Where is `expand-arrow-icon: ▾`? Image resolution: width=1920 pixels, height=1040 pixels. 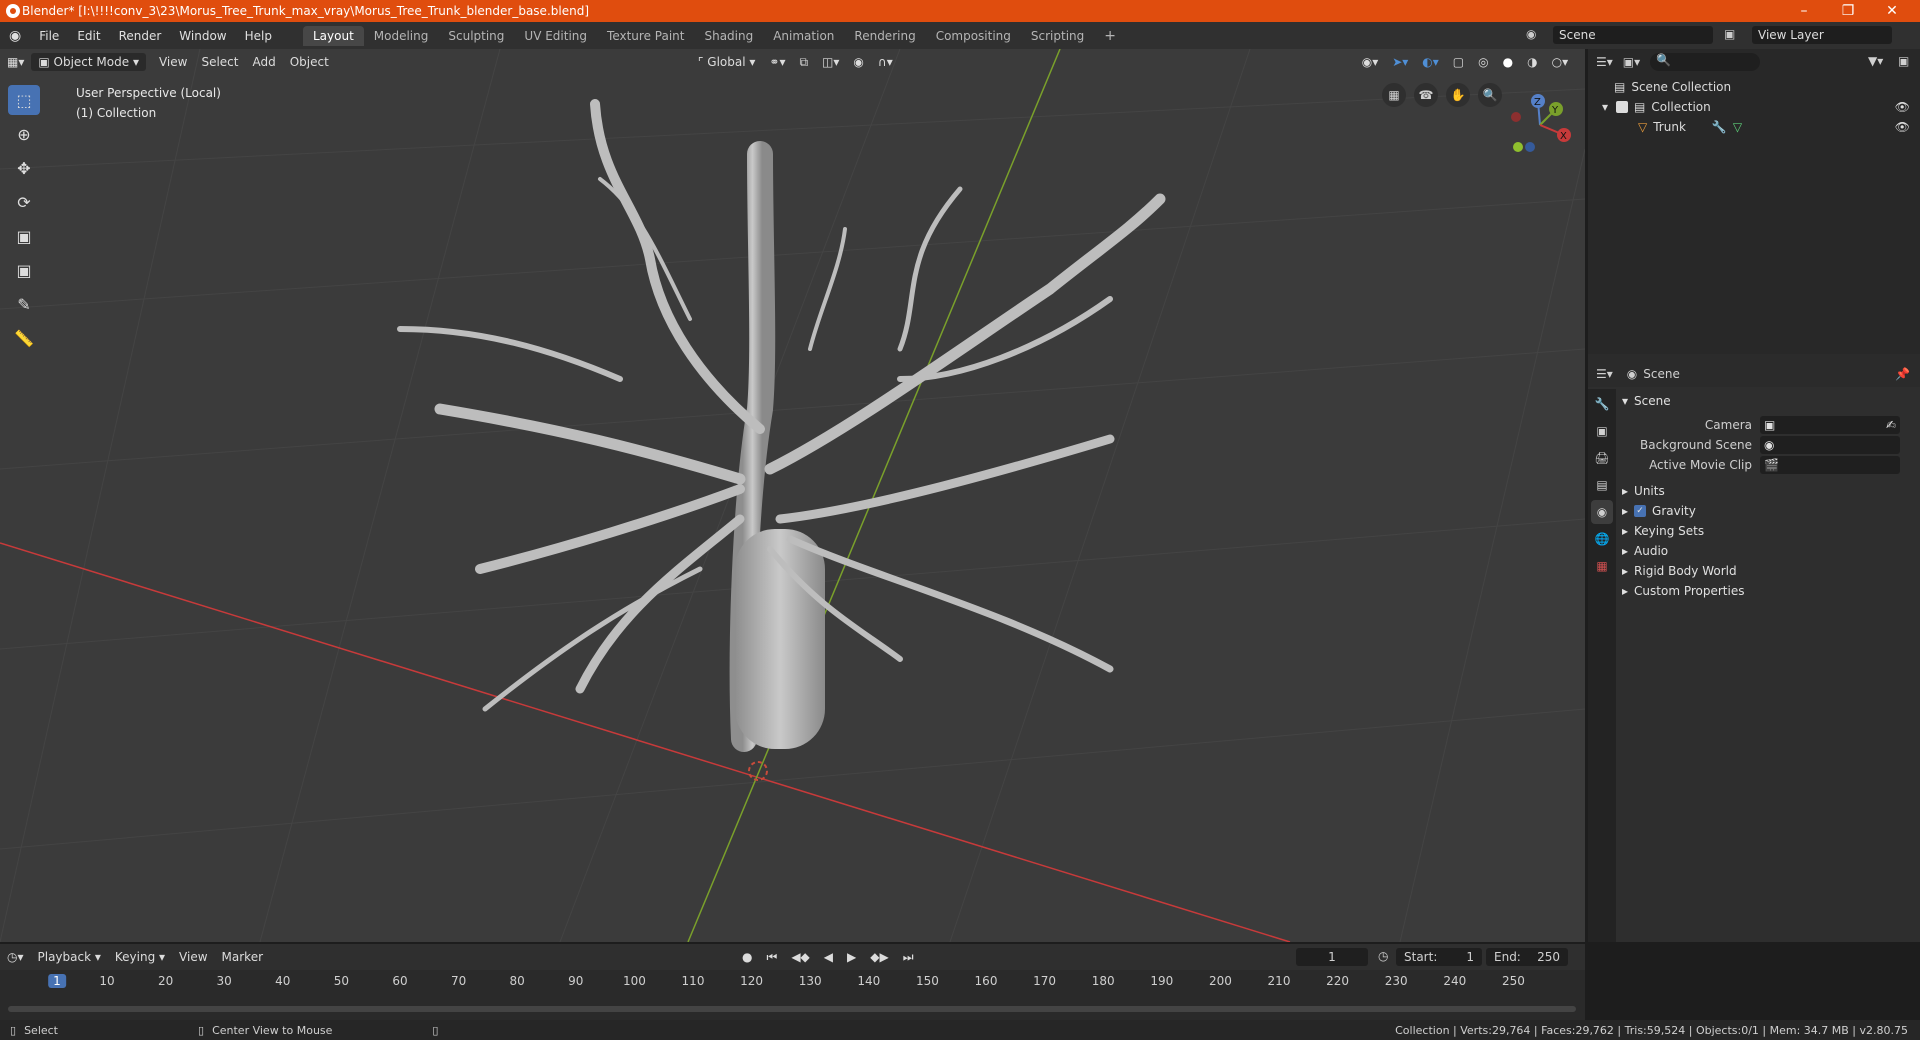 expand-arrow-icon: ▾ is located at coordinates (1605, 107).